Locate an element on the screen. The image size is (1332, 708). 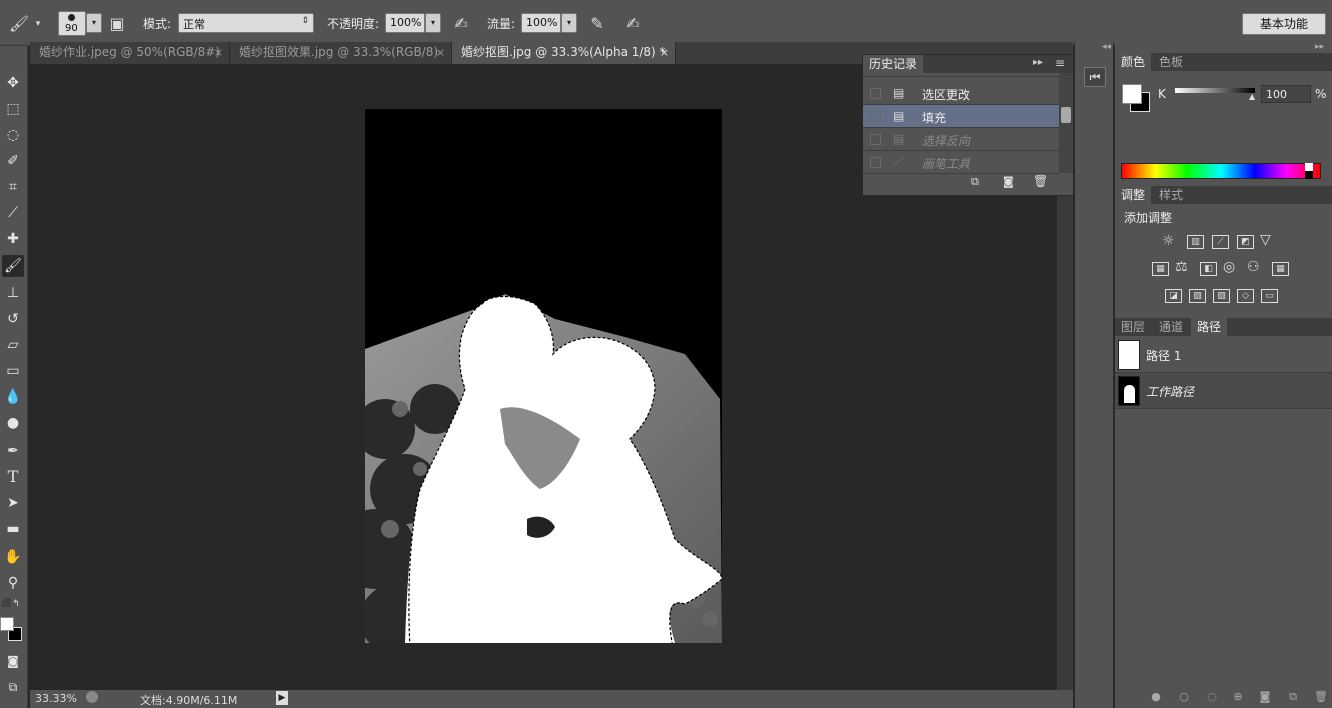
tab-styles: 样式 is located at coordinates (1171, 195).